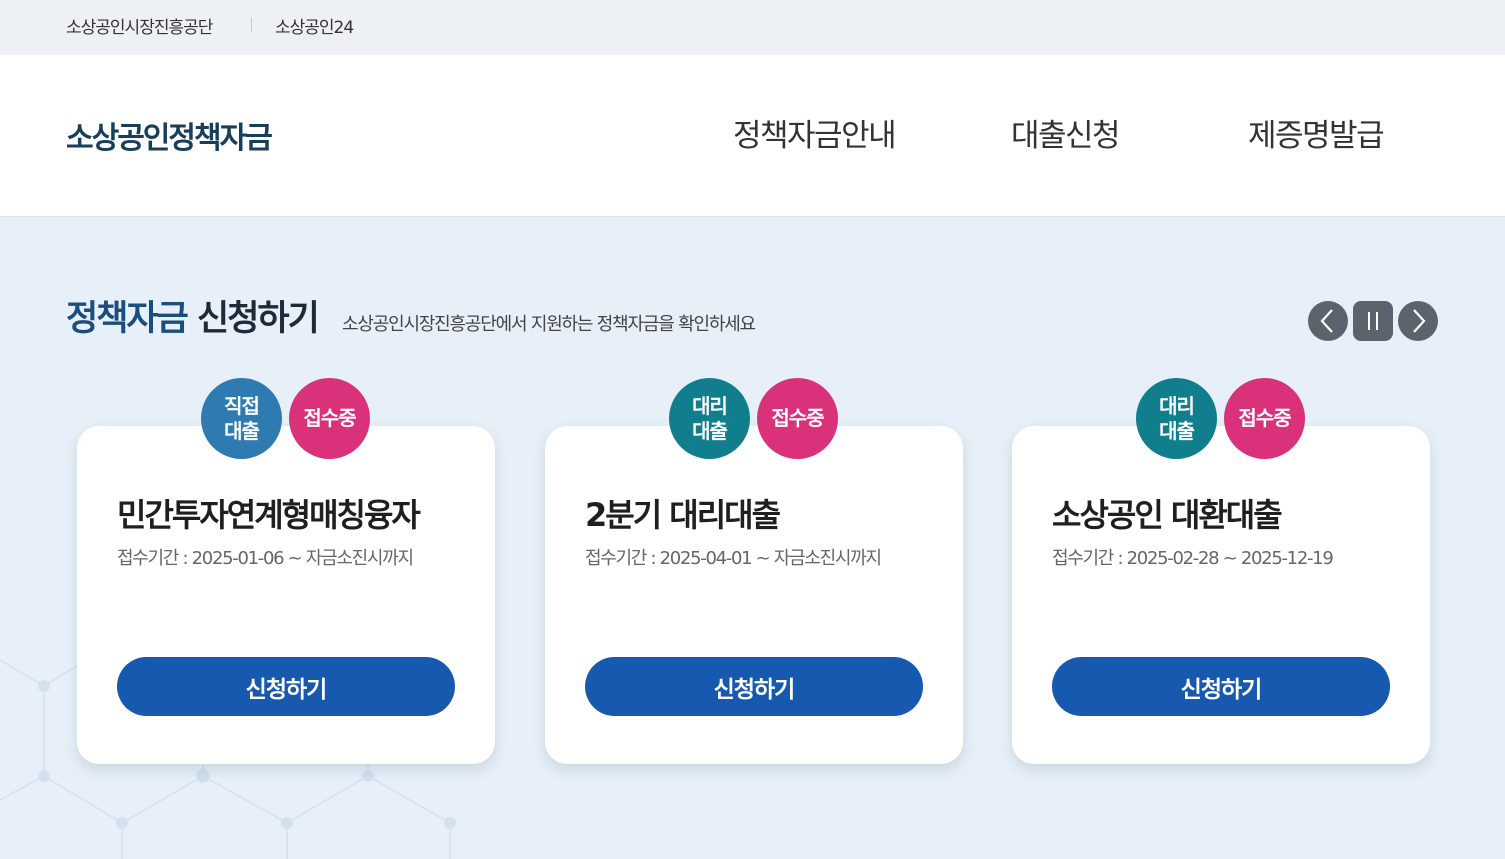 This screenshot has width=1505, height=859. Describe the element at coordinates (241, 418) in the screenshot. I see `loan-type-badge: 직접 대출` at that location.